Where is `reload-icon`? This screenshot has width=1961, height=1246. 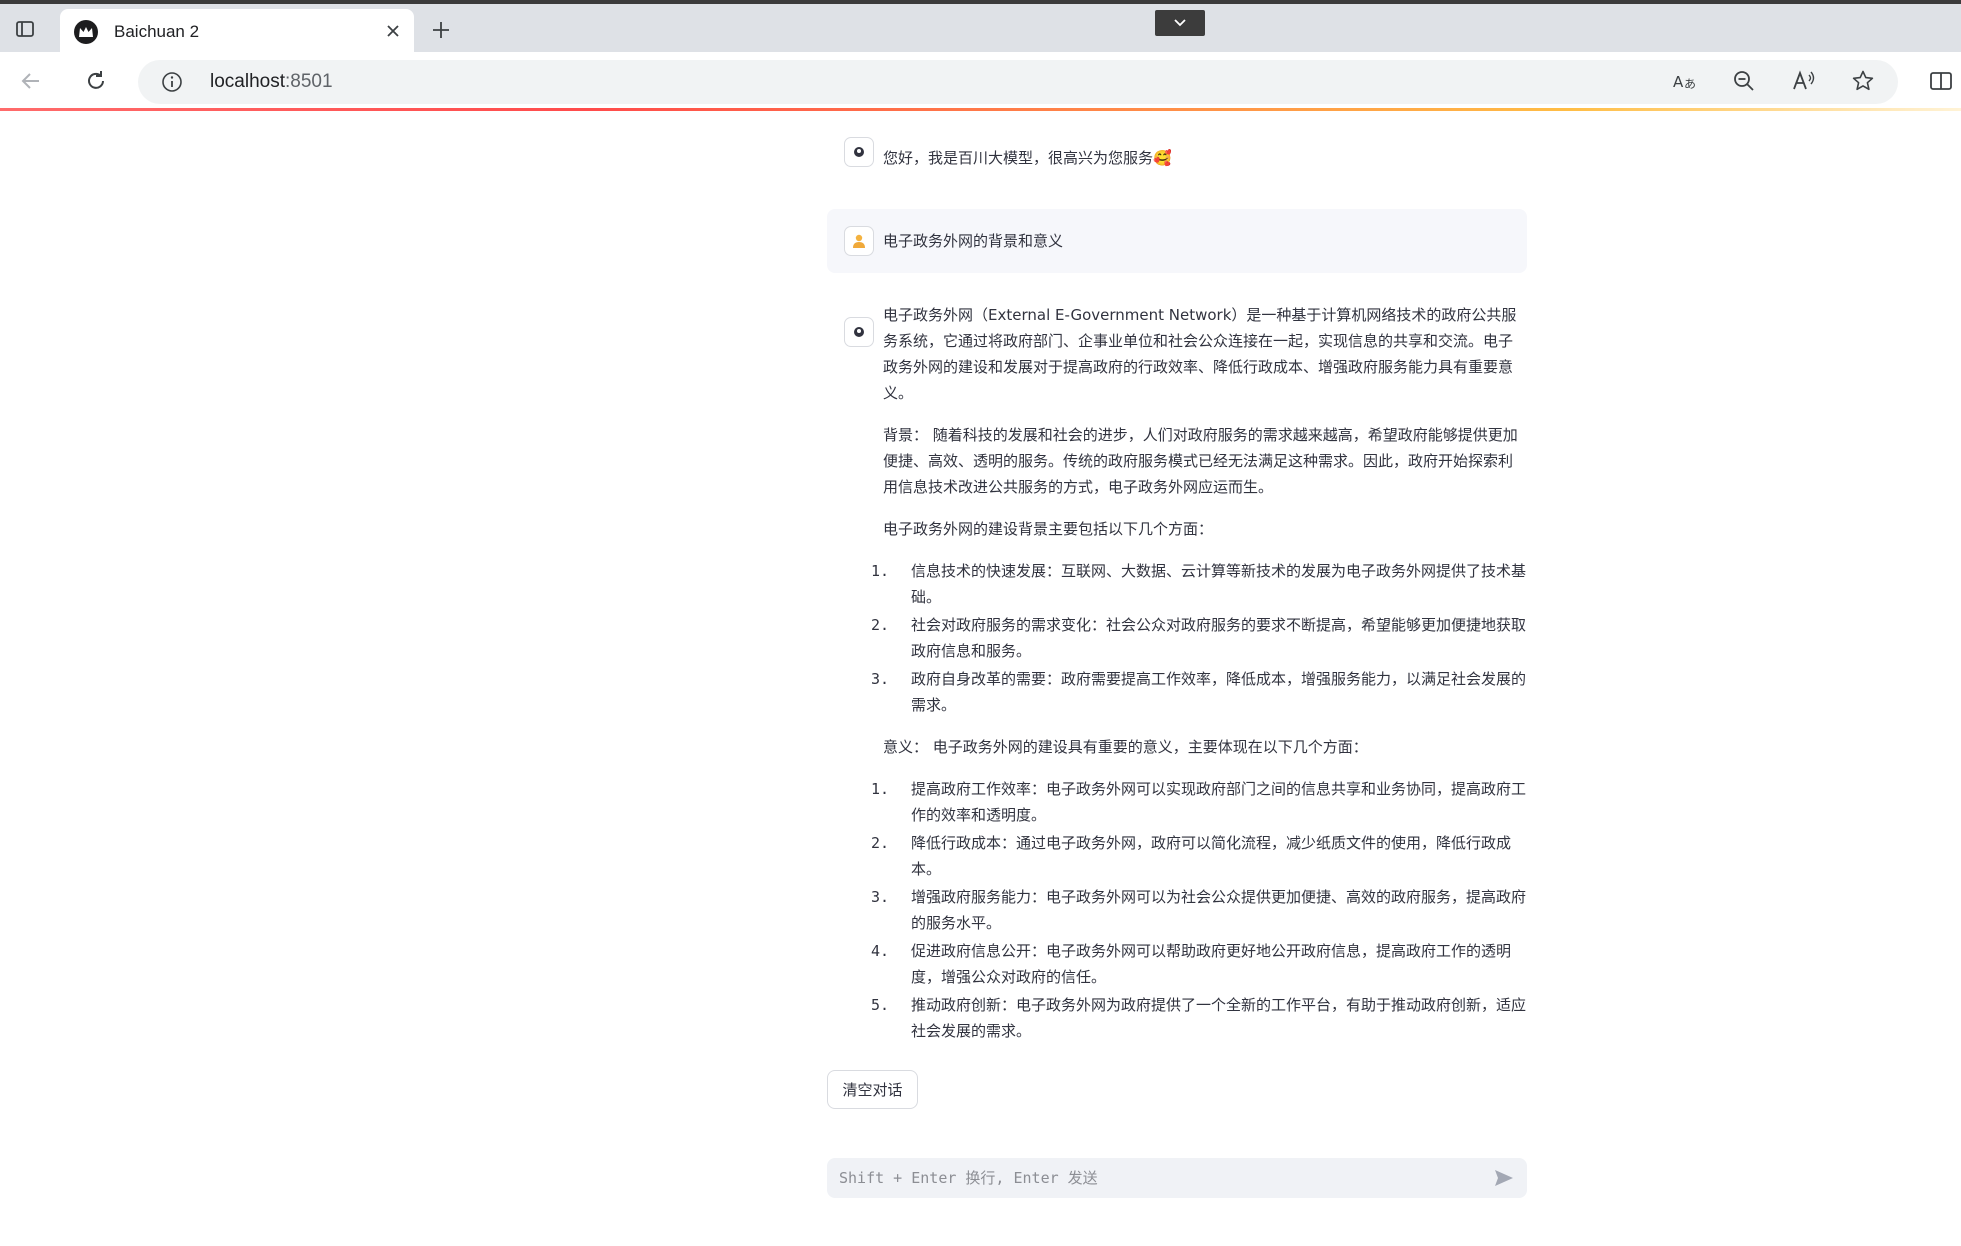 reload-icon is located at coordinates (96, 81).